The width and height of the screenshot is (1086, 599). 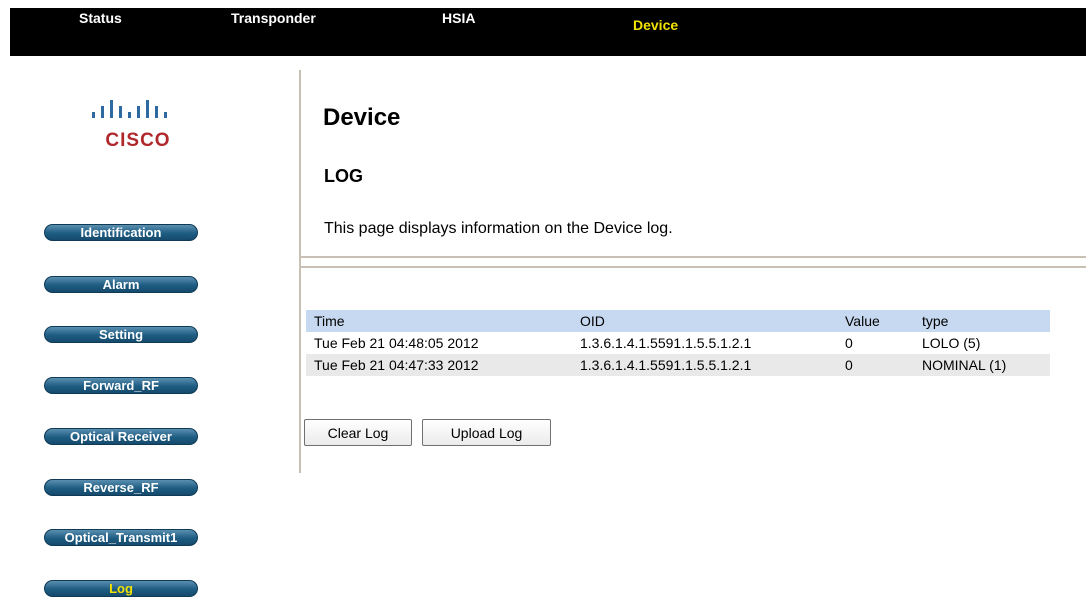 I want to click on vertical-divider, so click(x=300, y=271).